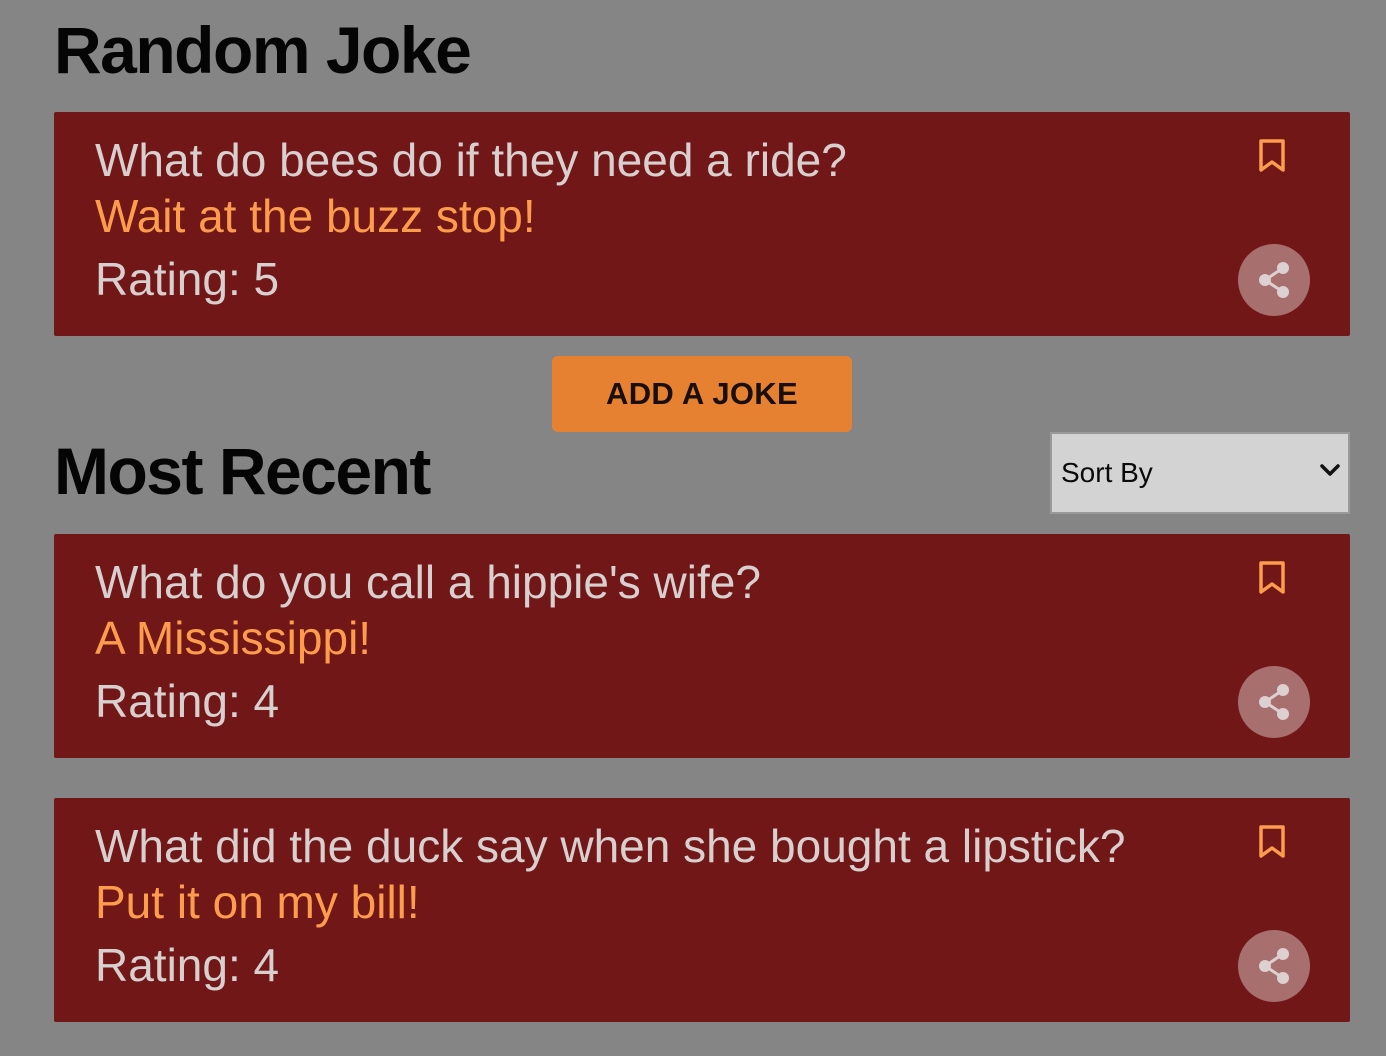 This screenshot has height=1056, width=1386. What do you see at coordinates (1330, 470) in the screenshot?
I see `chevron-down-icon` at bounding box center [1330, 470].